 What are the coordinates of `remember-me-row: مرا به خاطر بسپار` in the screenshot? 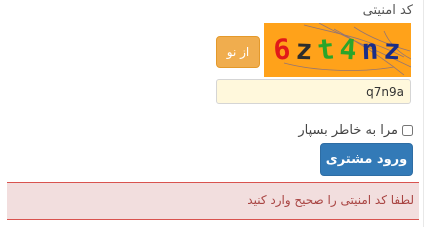 It's located at (355, 130).